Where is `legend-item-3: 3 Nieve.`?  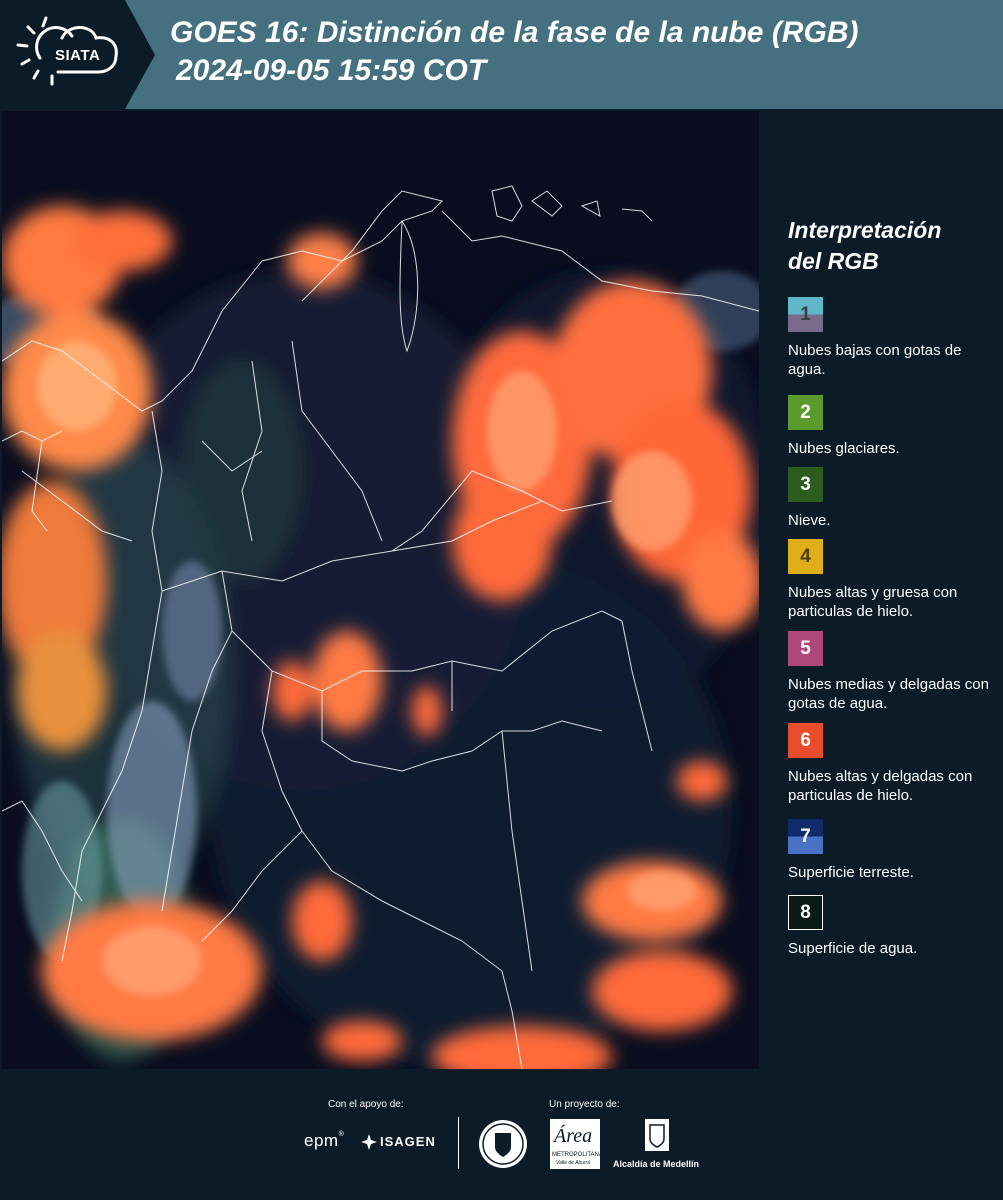 legend-item-3: 3 Nieve. is located at coordinates (893, 498).